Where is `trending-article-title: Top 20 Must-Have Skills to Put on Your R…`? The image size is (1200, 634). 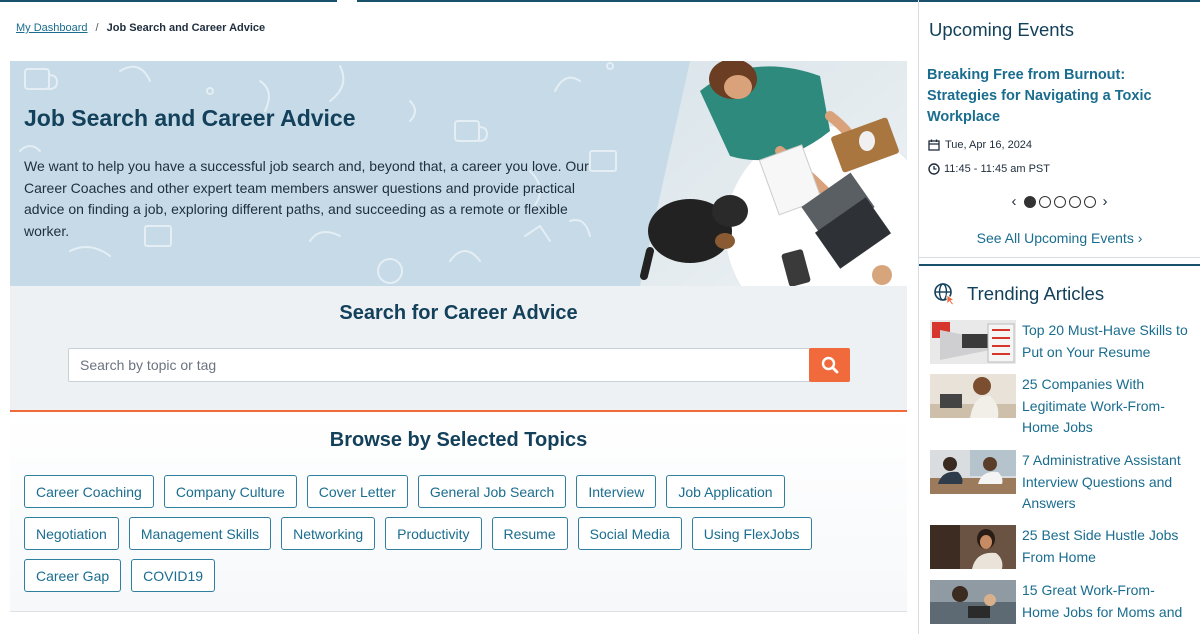
trending-article-title: Top 20 Must-Have Skills to Put on Your R… is located at coordinates (1107, 342).